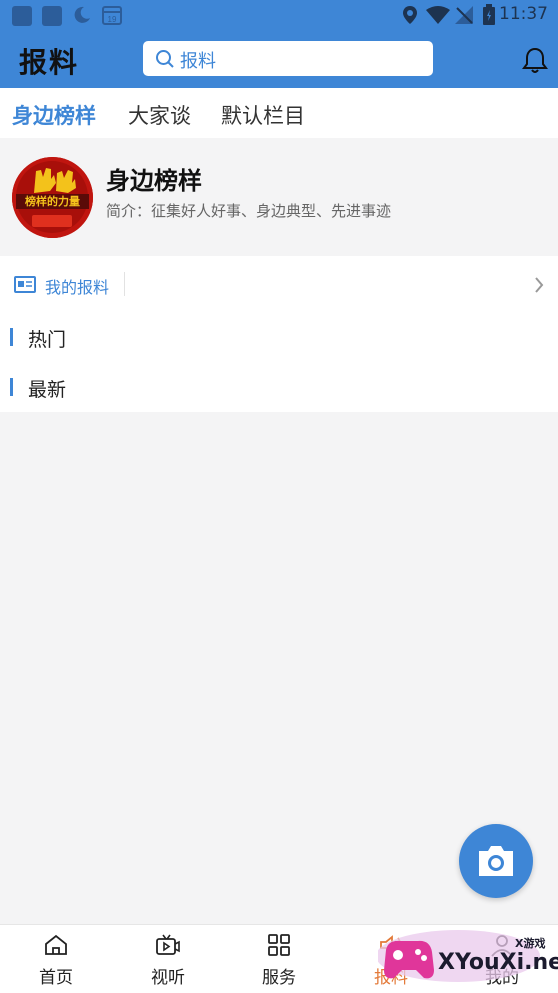  I want to click on watermark-text: XYouXi.net, so click(498, 962).